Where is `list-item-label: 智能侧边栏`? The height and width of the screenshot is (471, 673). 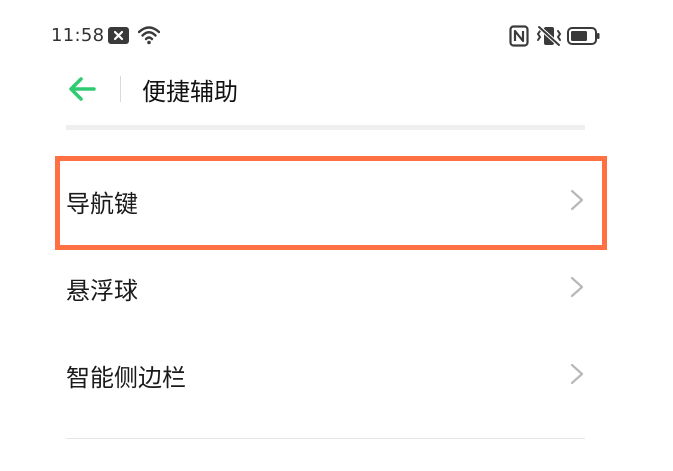 list-item-label: 智能侧边栏 is located at coordinates (126, 378).